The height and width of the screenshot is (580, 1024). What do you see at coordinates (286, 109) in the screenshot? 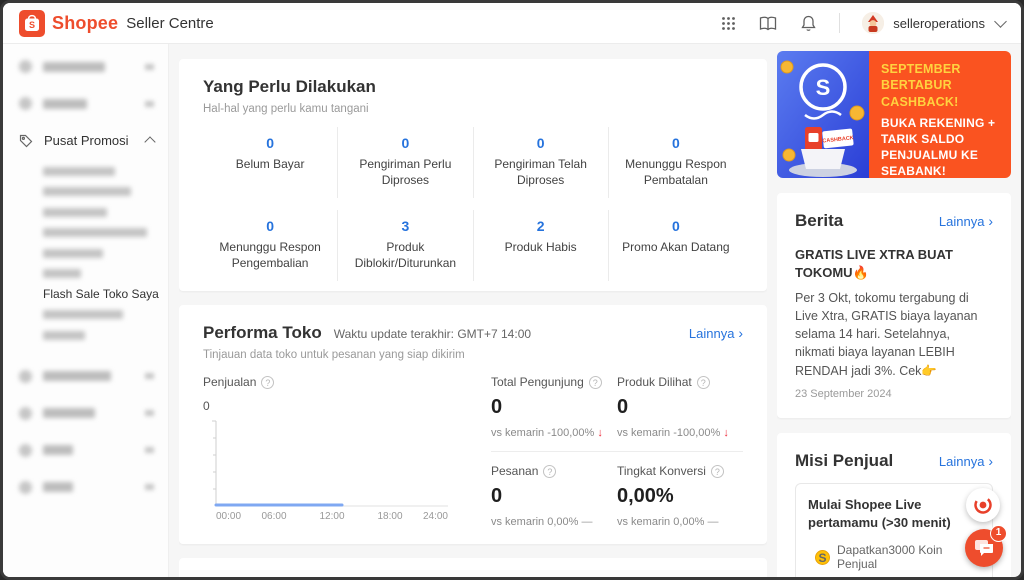
I see `todo-subtitle: Hal-hal yang perlu kamu tangani` at bounding box center [286, 109].